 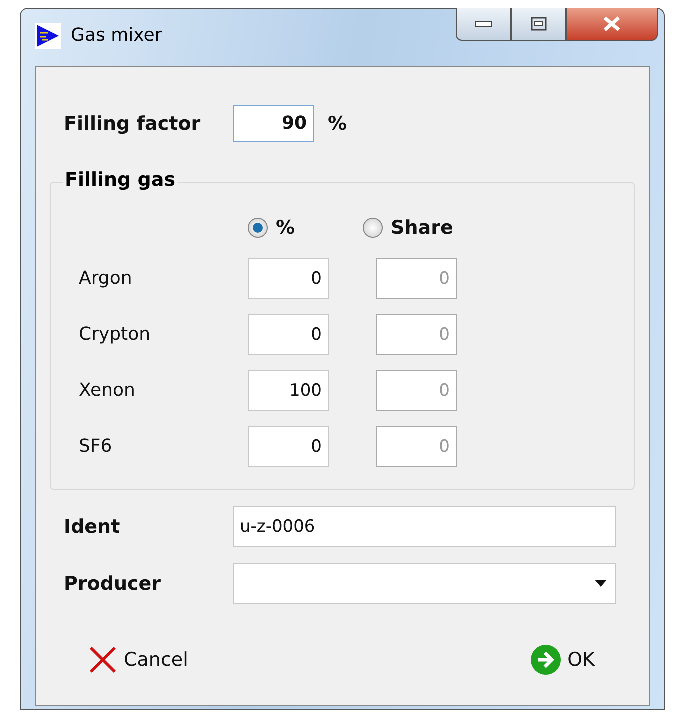 I want to click on cross-icon, so click(x=103, y=660).